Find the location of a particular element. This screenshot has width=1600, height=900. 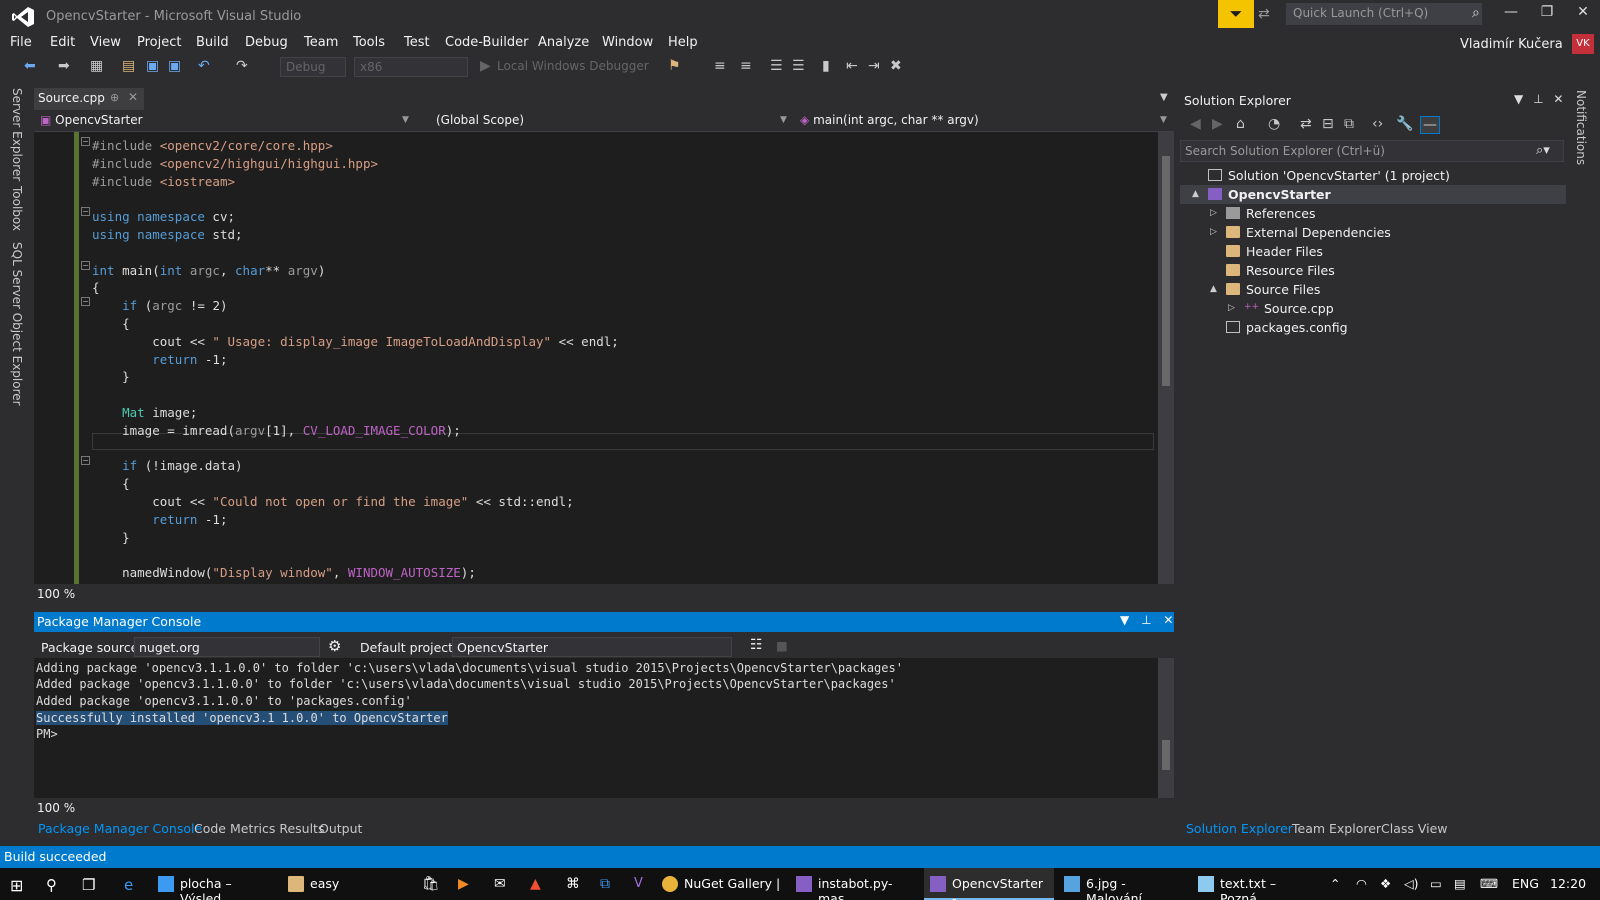

tree-item: ▲ Source Files is located at coordinates (1373, 289).